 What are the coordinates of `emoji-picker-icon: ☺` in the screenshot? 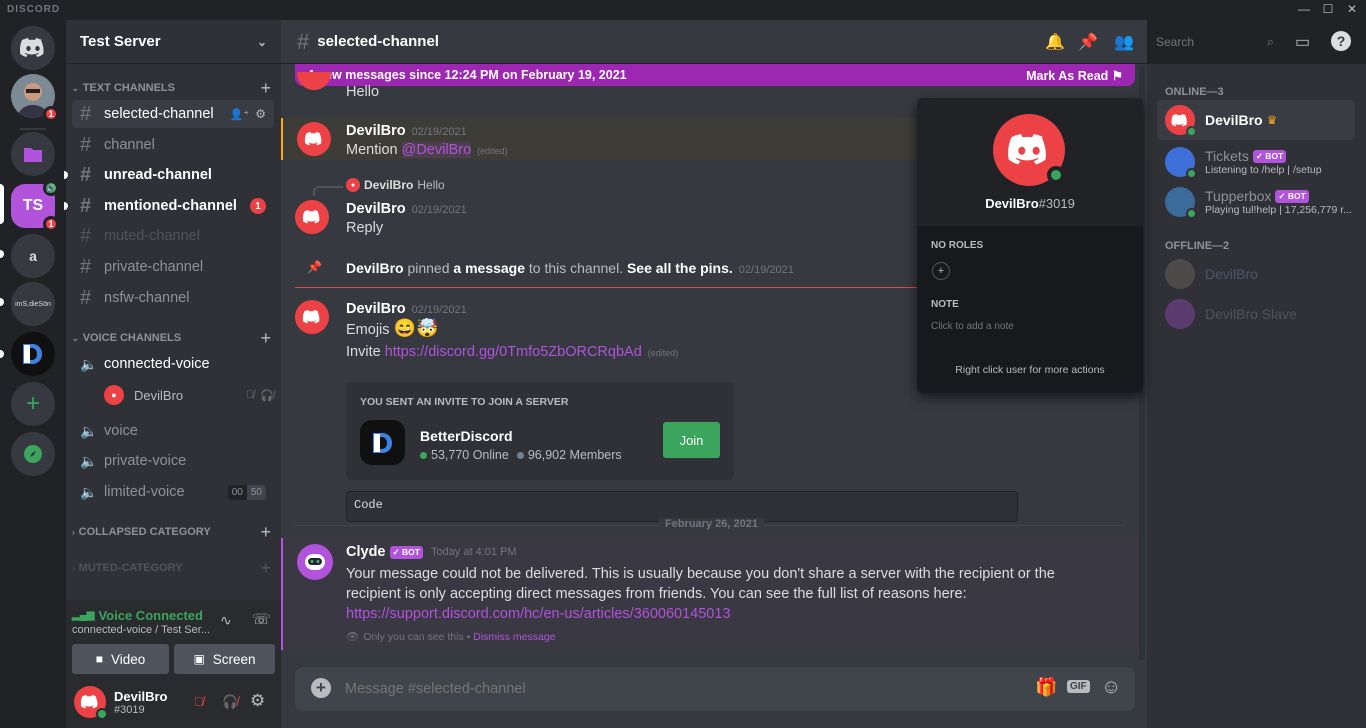 It's located at (1111, 687).